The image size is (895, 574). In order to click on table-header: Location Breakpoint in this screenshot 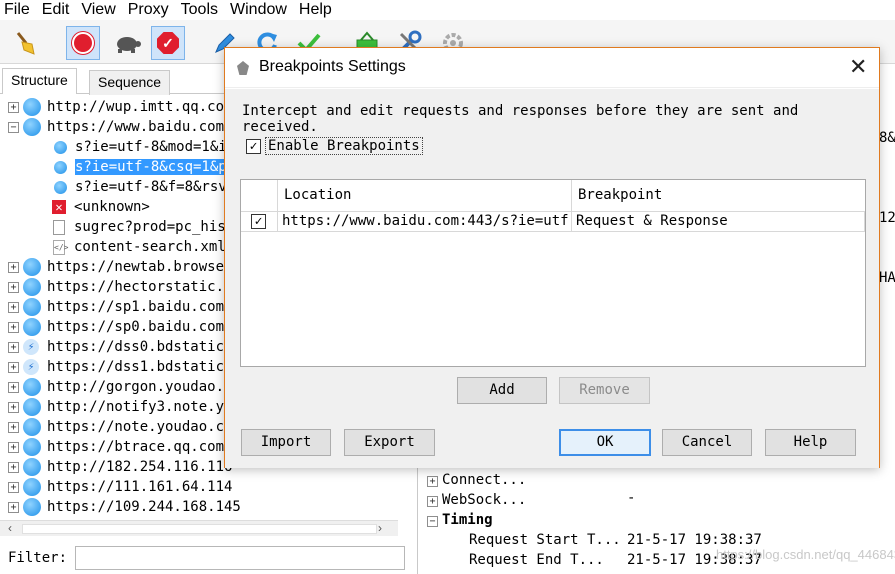, I will do `click(553, 196)`.